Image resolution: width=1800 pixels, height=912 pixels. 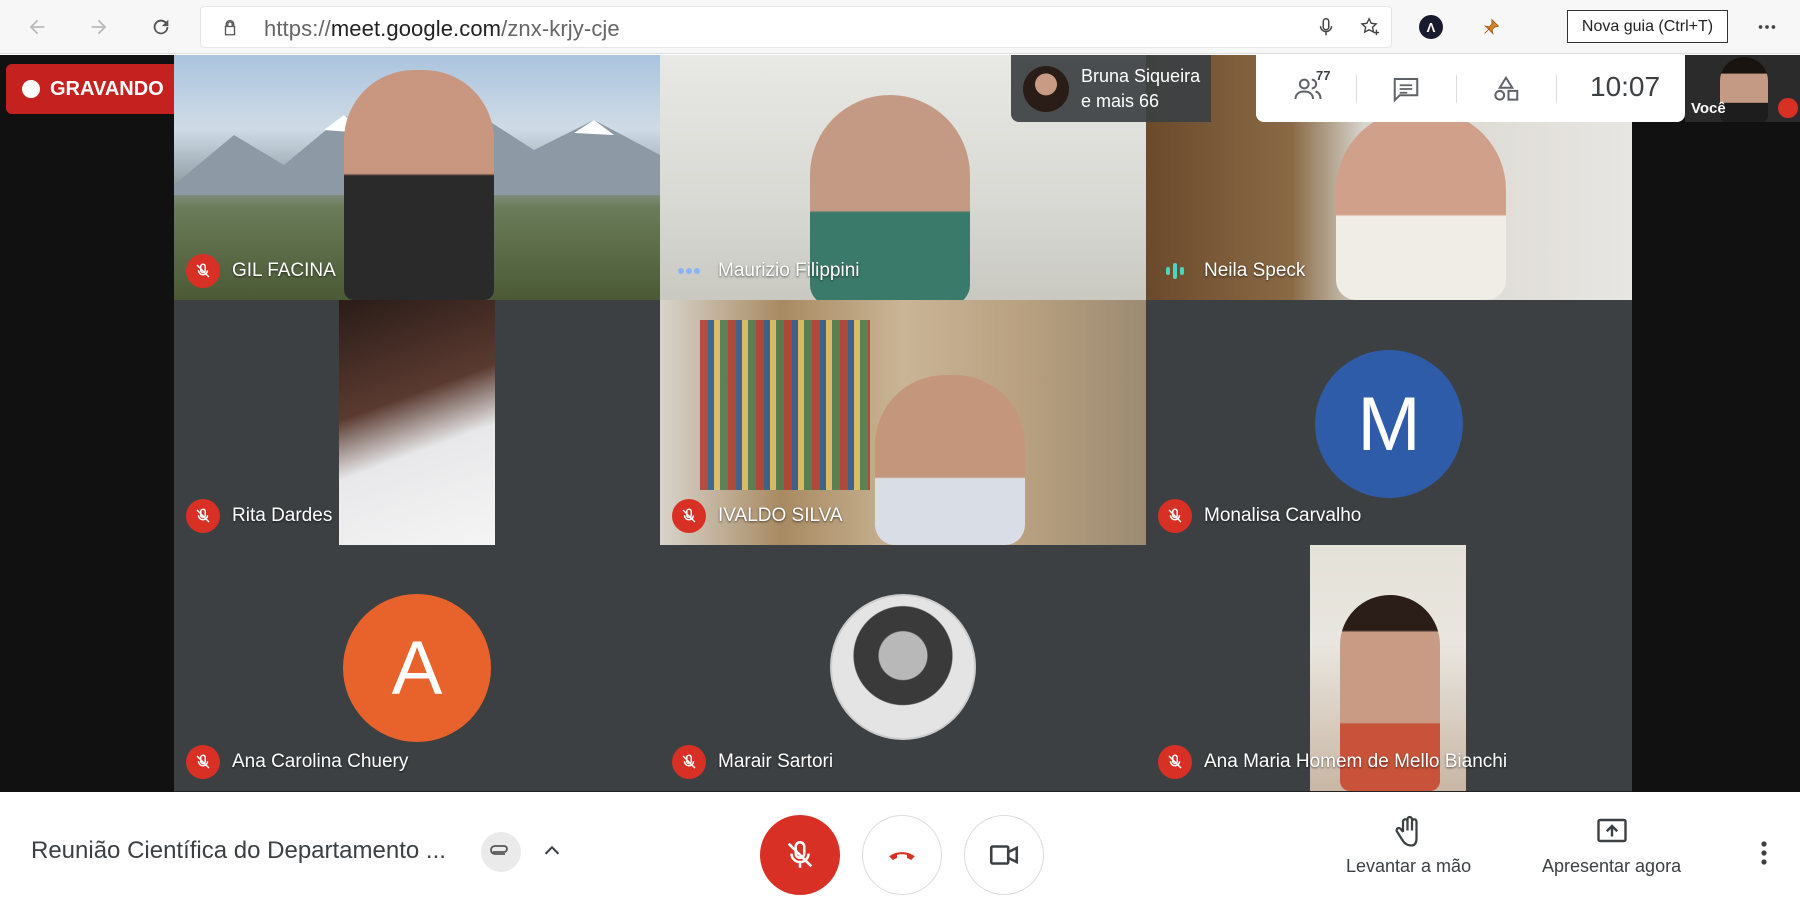 I want to click on presenter-name: Bruna Siqueira, so click(x=1141, y=75).